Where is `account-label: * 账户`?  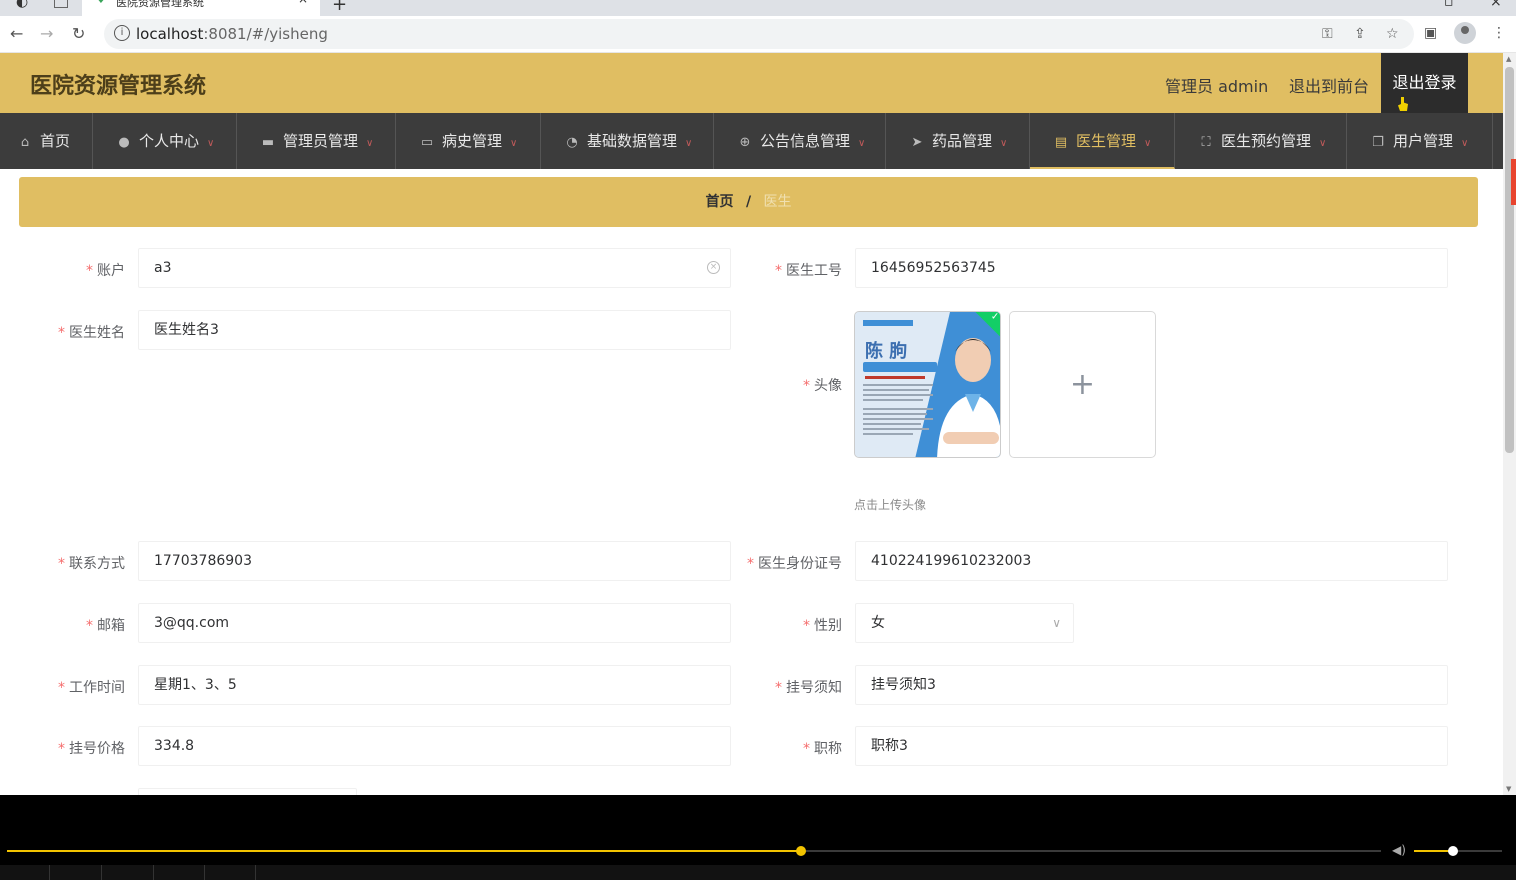
account-label: * 账户 is located at coordinates (105, 271).